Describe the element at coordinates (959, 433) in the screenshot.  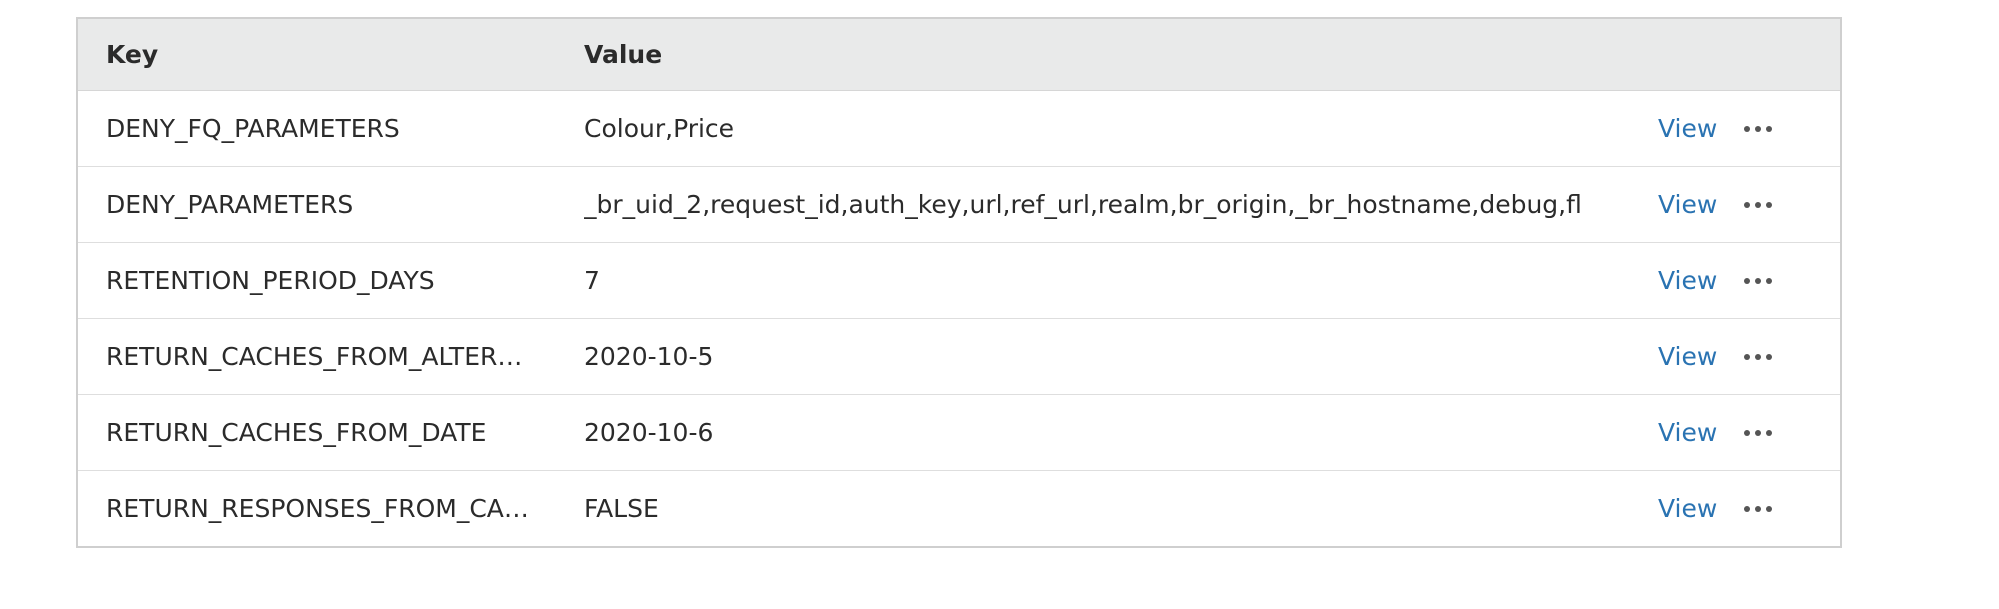
I see `table-row: RETURN_CACHES_FROM_DATE 2020-10-6 View` at that location.